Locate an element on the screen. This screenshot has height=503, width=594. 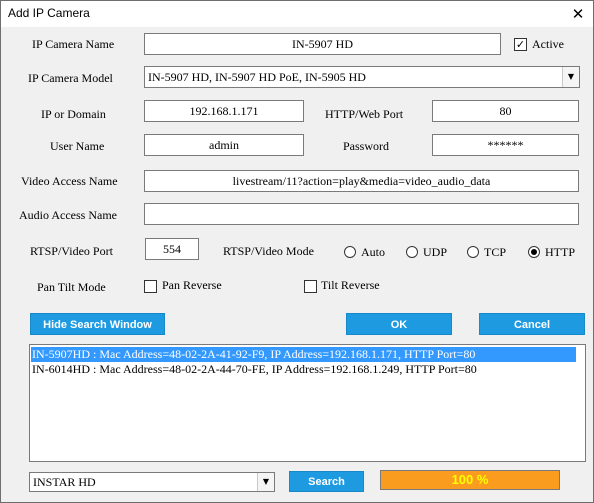
search-filter-value: INSTAR HD is located at coordinates (64, 482).